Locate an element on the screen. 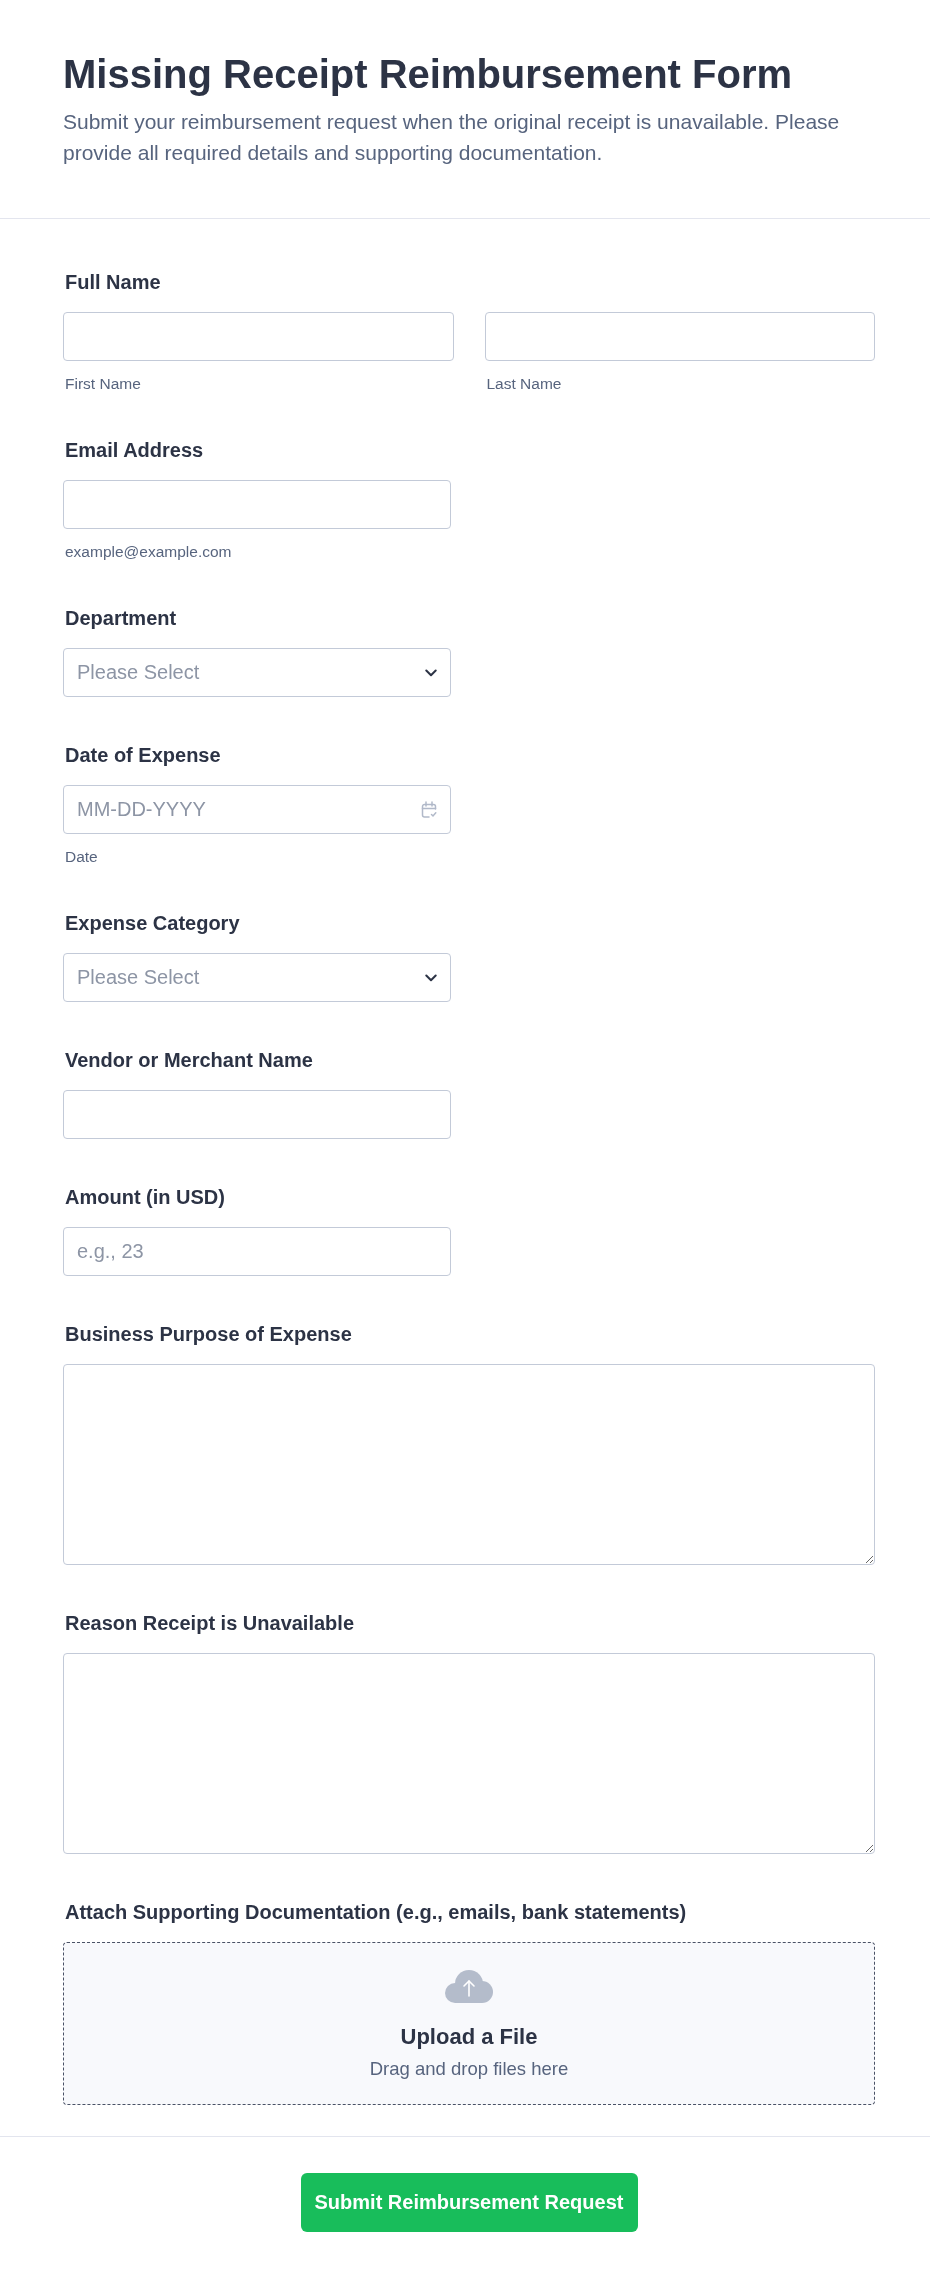 This screenshot has width=930, height=2283. date-field: MM-DD-YYYY is located at coordinates (257, 809).